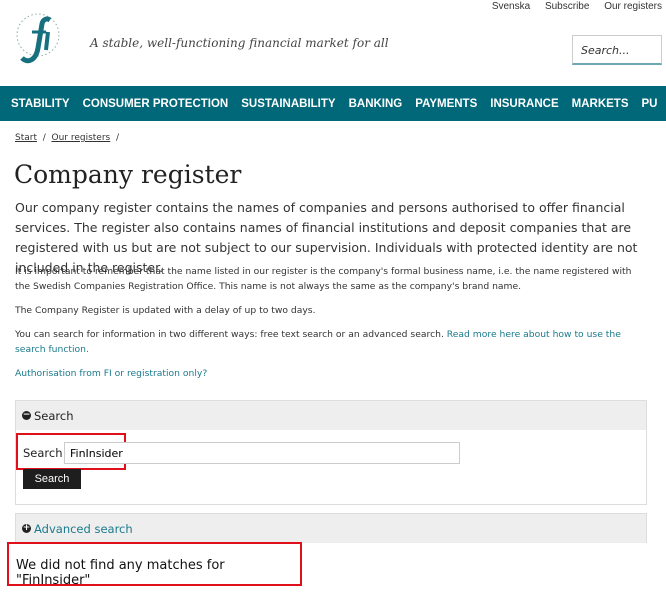 This screenshot has height=600, width=666. Describe the element at coordinates (524, 104) in the screenshot. I see `nav-insurance: INSURANCE` at that location.